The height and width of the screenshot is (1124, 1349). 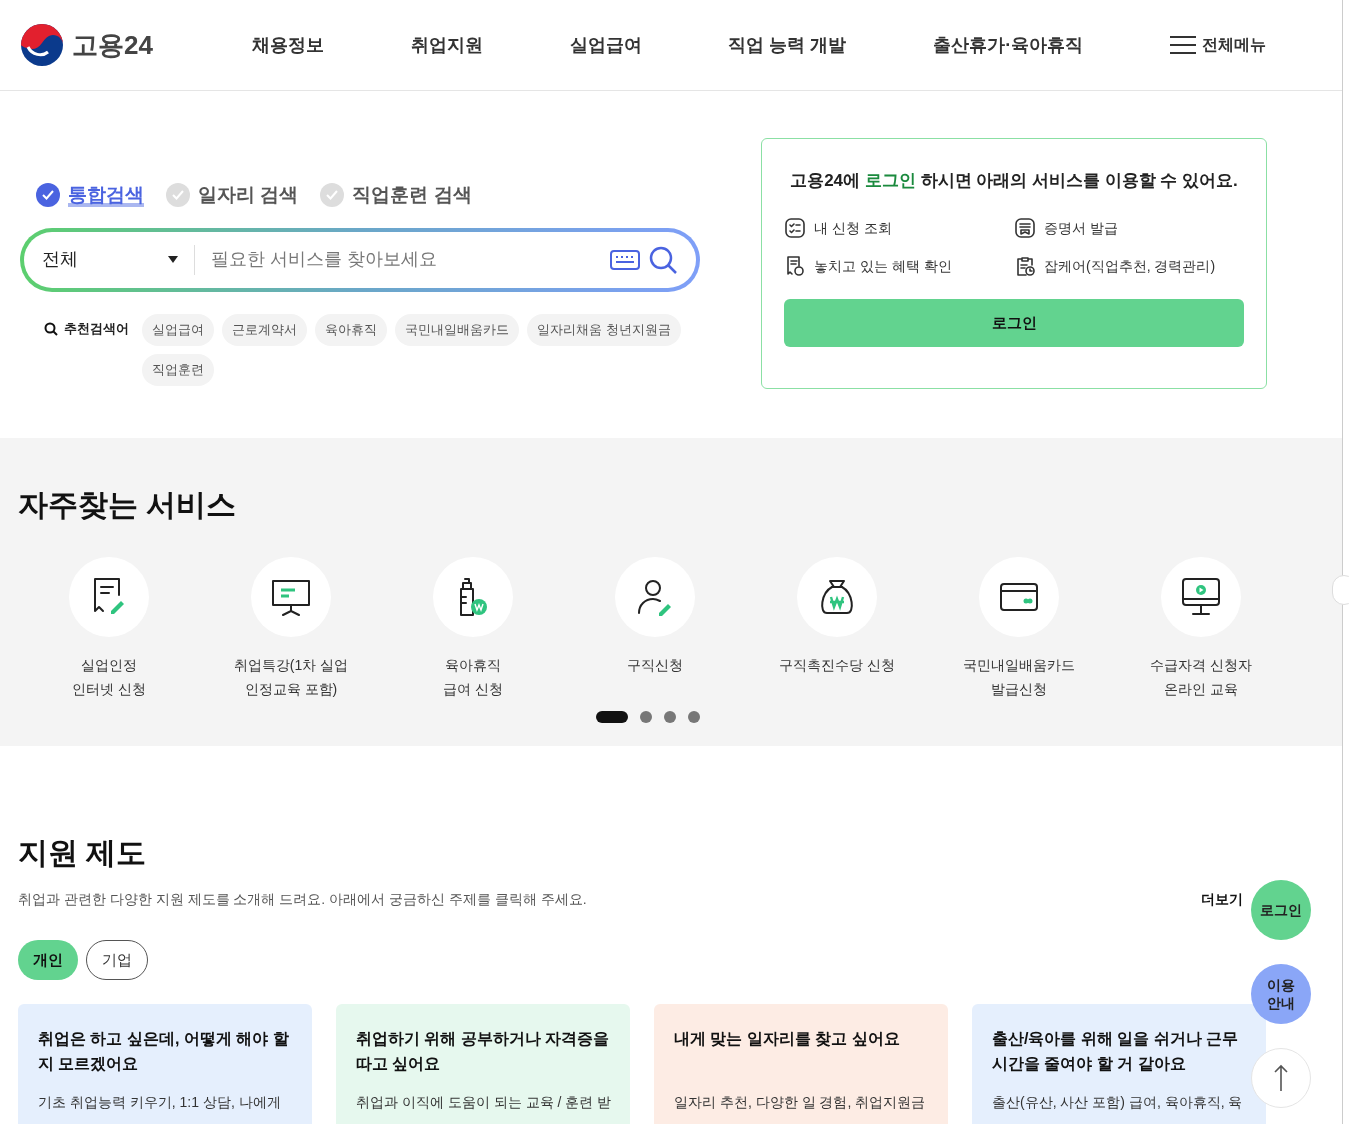 I want to click on floating-login-button: 로그인, so click(x=1281, y=910).